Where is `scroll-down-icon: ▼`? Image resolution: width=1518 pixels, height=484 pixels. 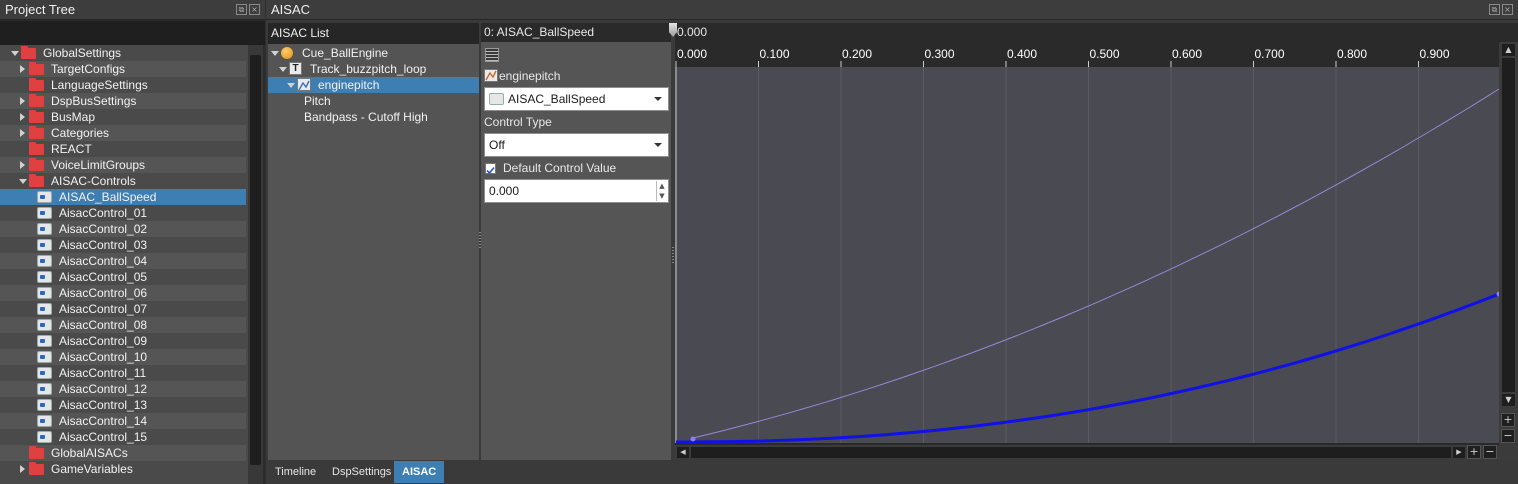
scroll-down-icon: ▼ is located at coordinates (1508, 400).